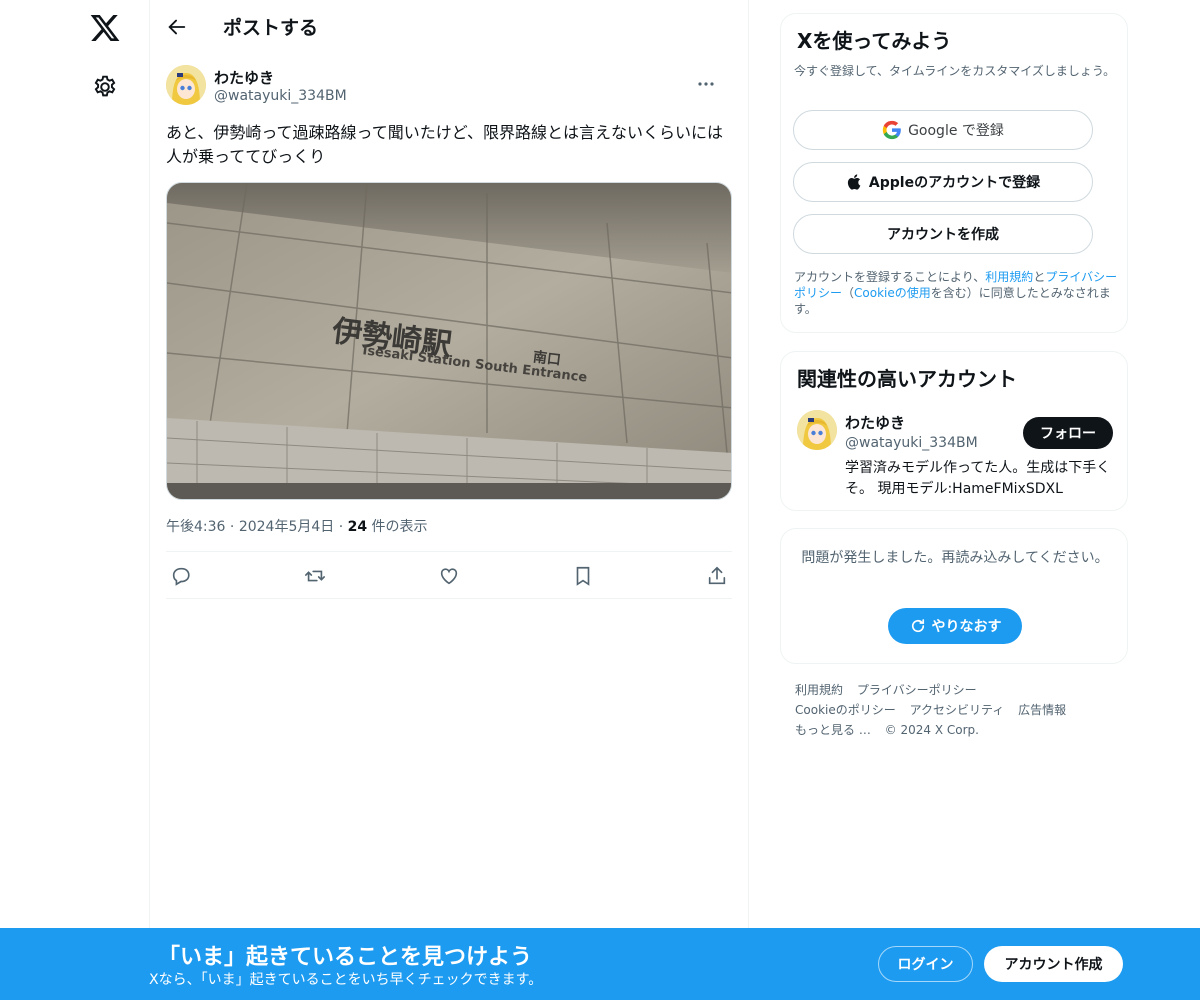 The image size is (1200, 1000). I want to click on author-handle: @watayuki_334BM, so click(280, 96).